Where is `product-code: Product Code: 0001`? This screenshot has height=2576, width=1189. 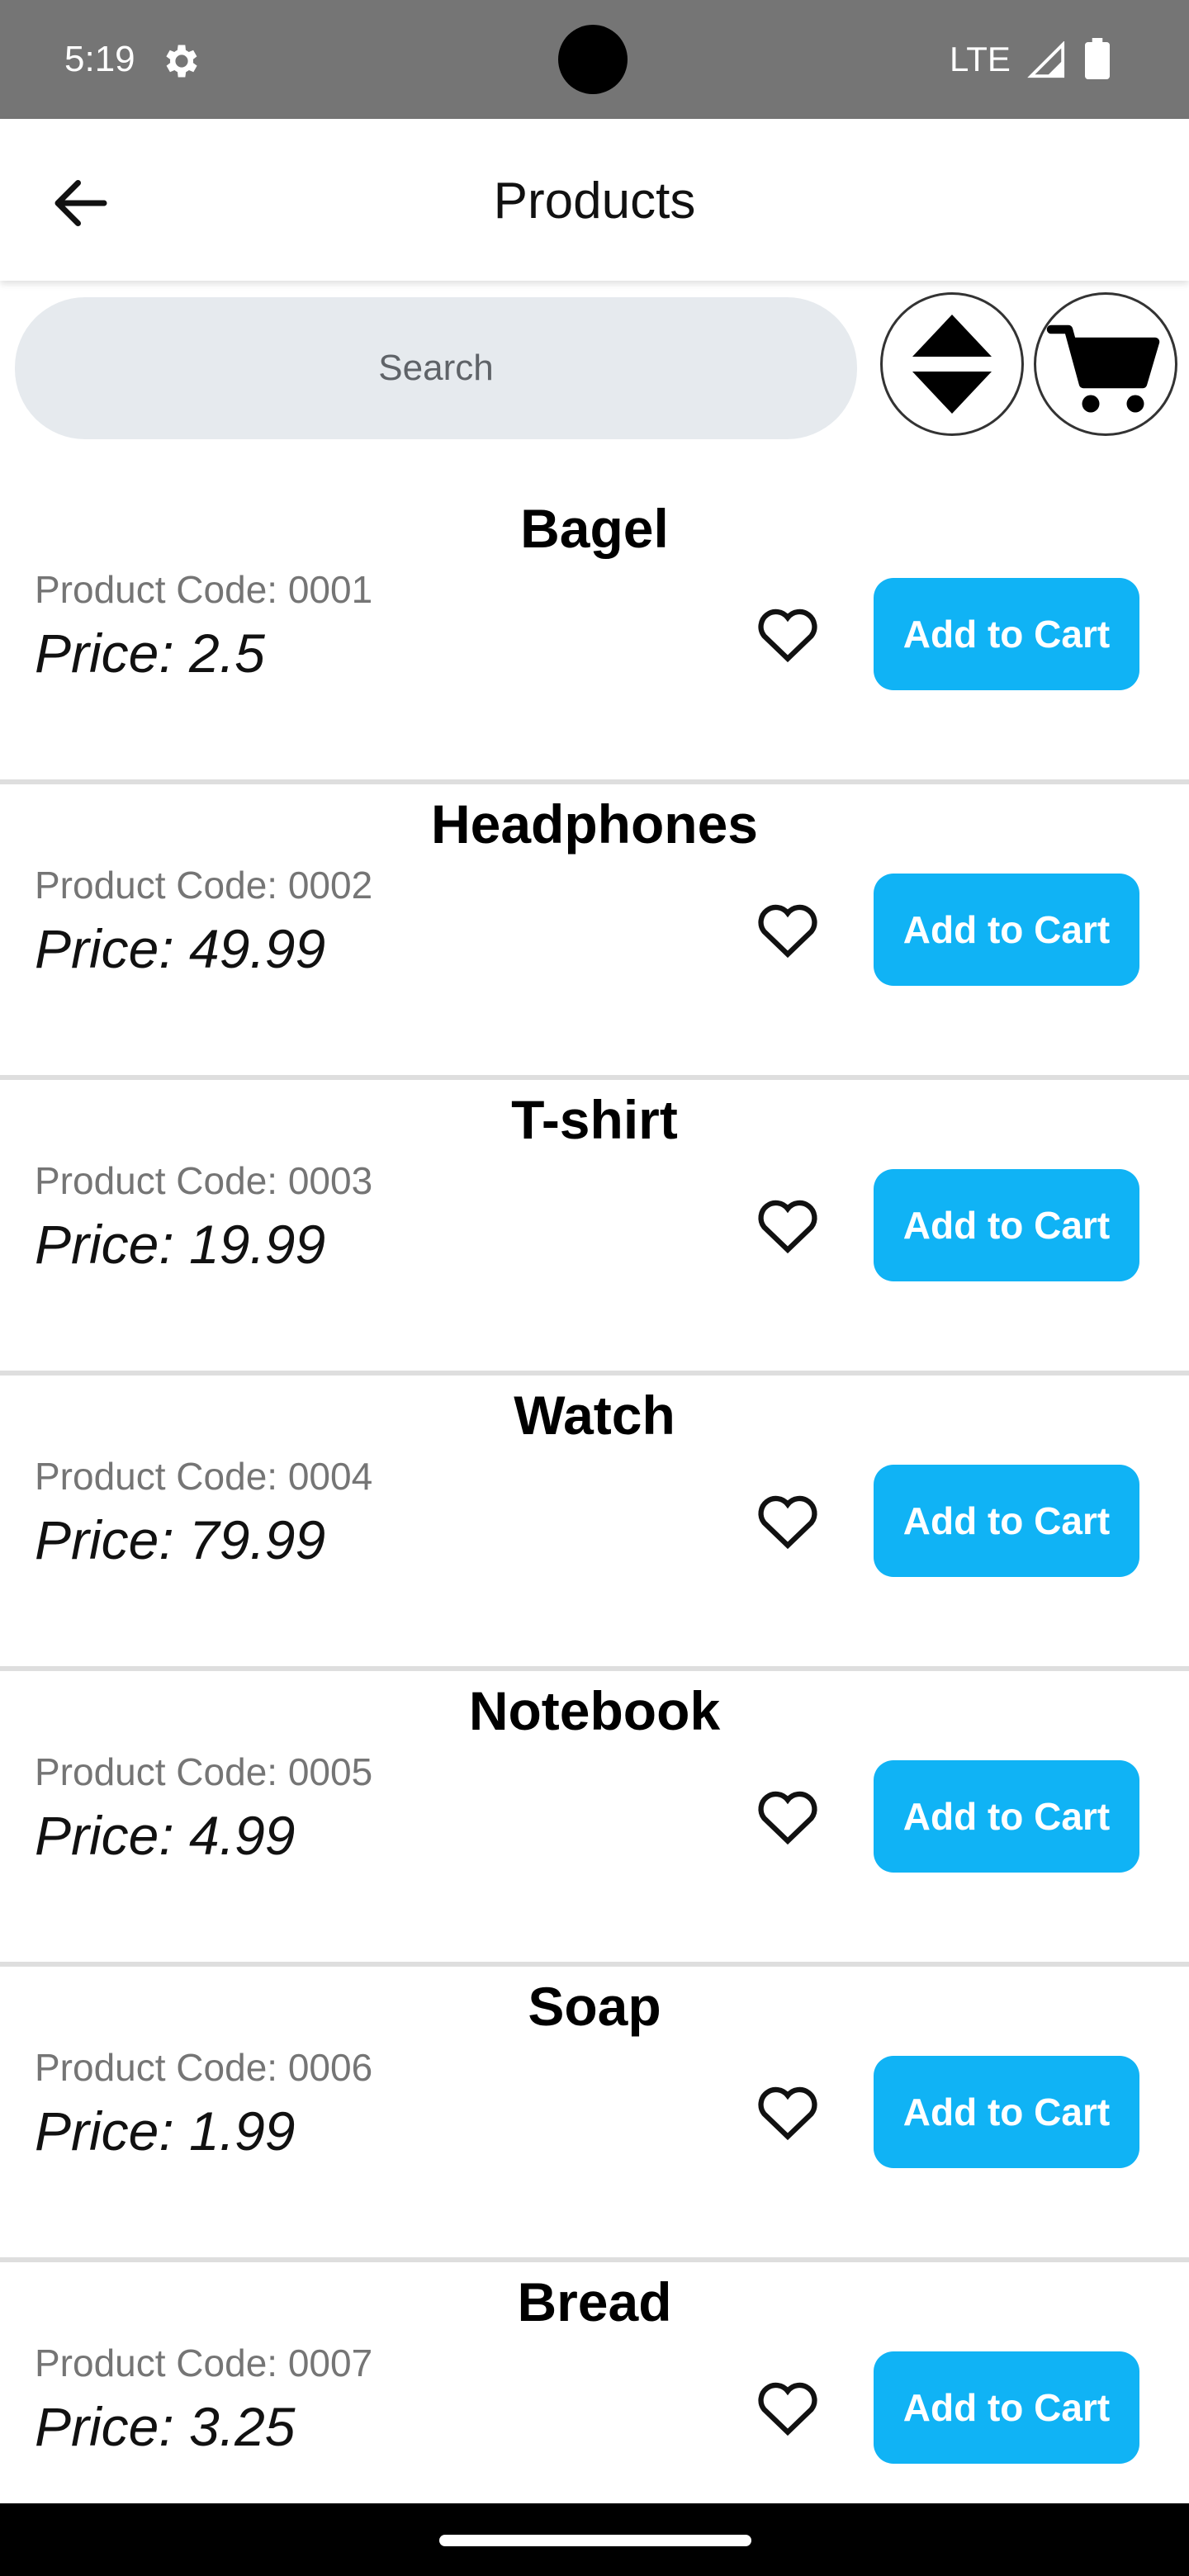 product-code: Product Code: 0001 is located at coordinates (204, 589).